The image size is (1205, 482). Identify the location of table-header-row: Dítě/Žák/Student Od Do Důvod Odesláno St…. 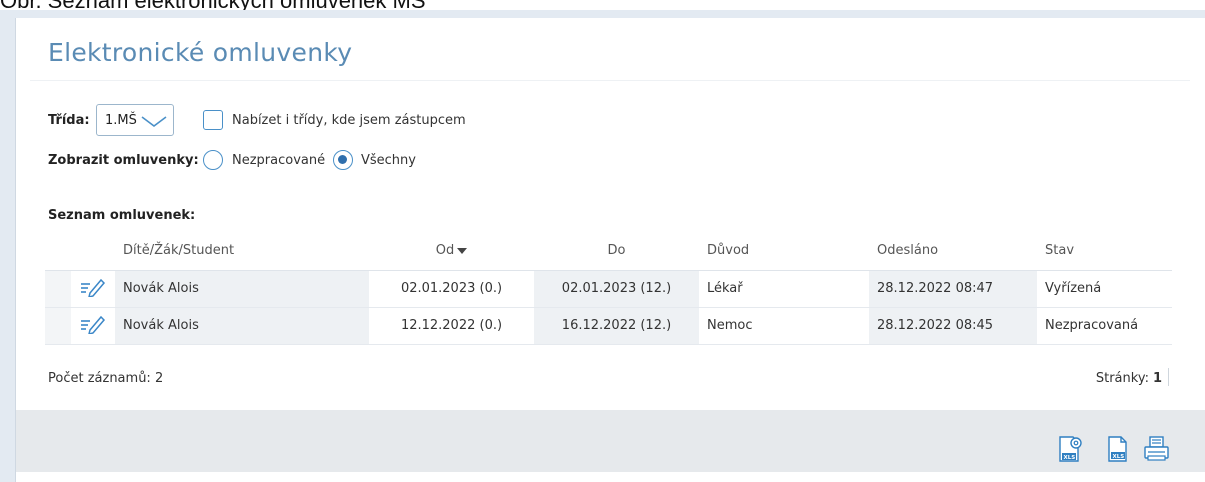
(608, 251).